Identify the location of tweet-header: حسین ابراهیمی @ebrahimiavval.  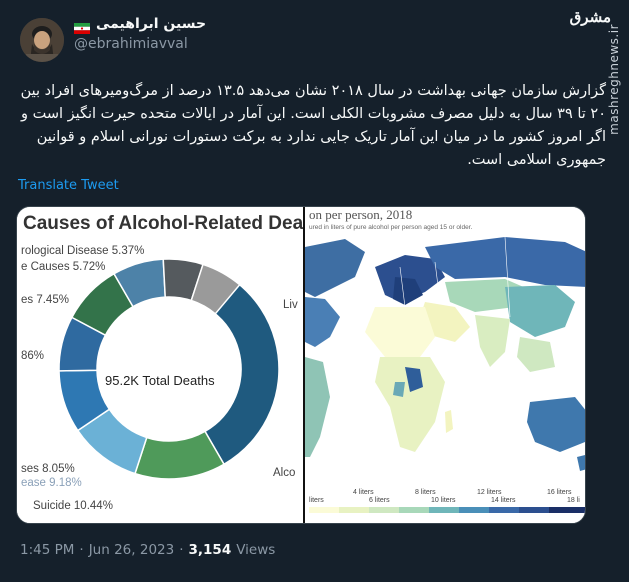
(140, 34).